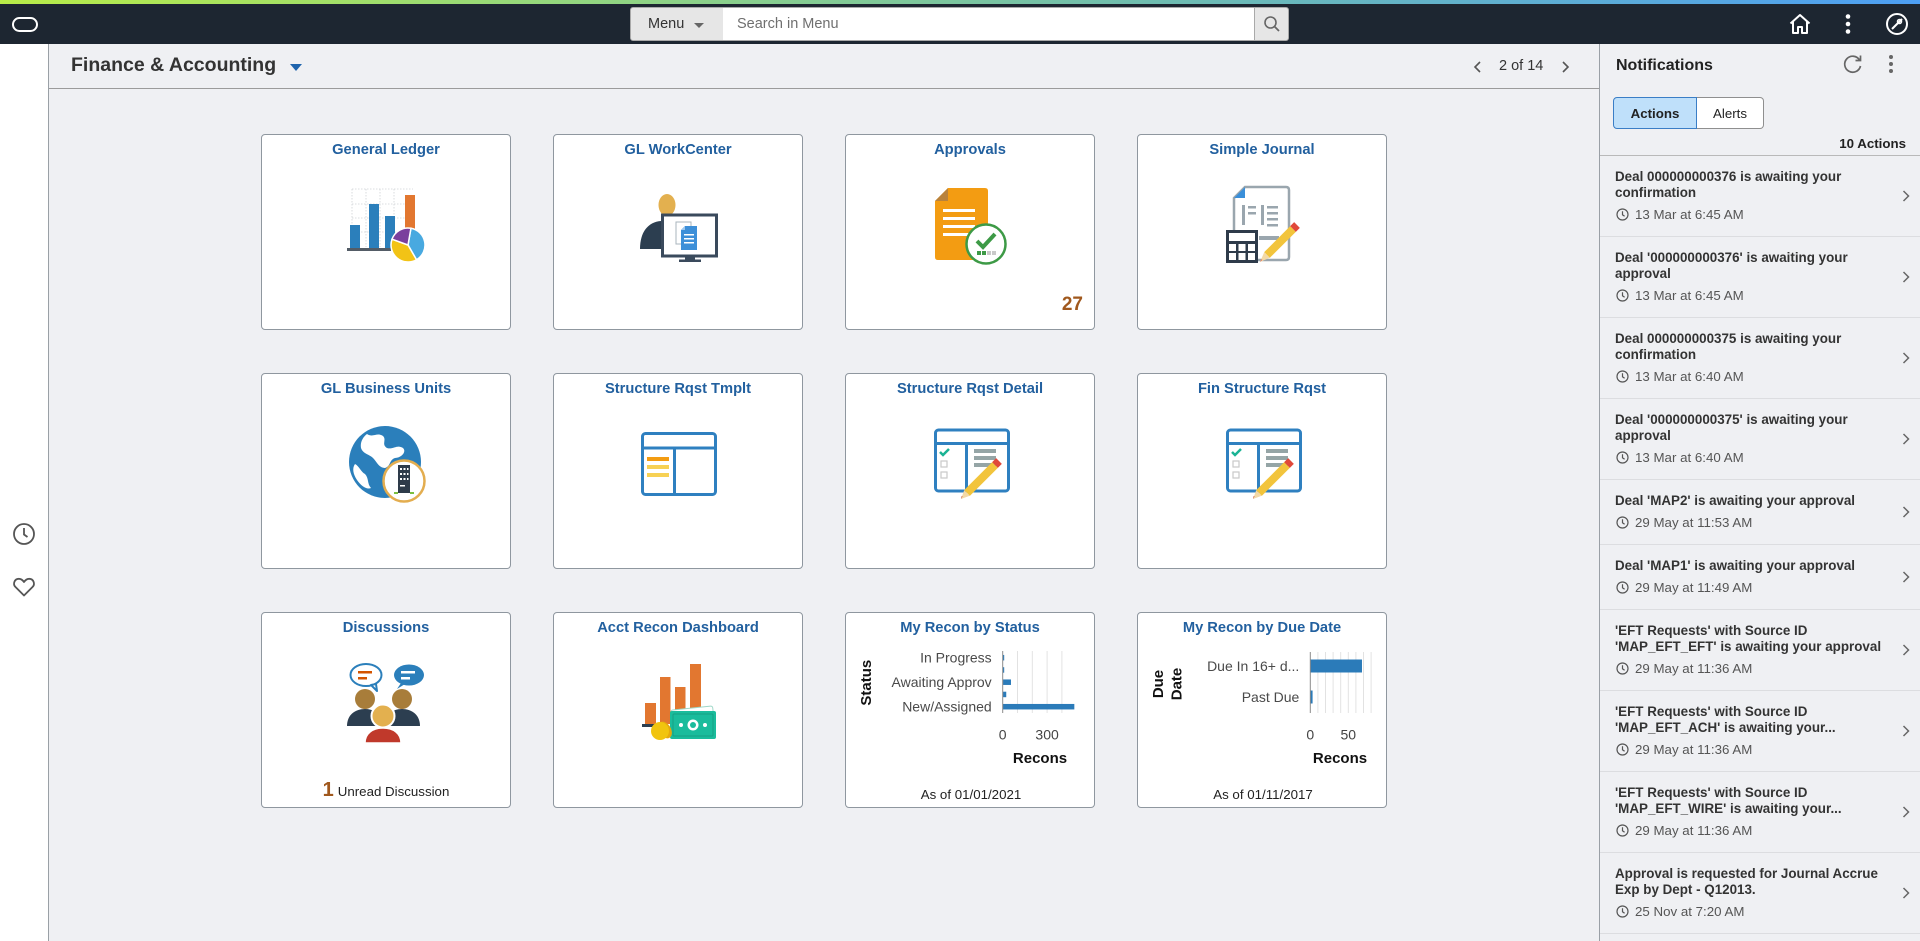 This screenshot has width=1920, height=941. What do you see at coordinates (1655, 113) in the screenshot?
I see `tab-actions: Actions` at bounding box center [1655, 113].